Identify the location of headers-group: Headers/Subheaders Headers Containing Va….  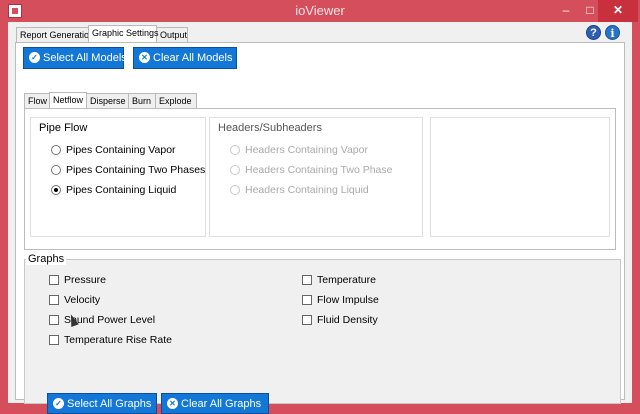
(316, 177).